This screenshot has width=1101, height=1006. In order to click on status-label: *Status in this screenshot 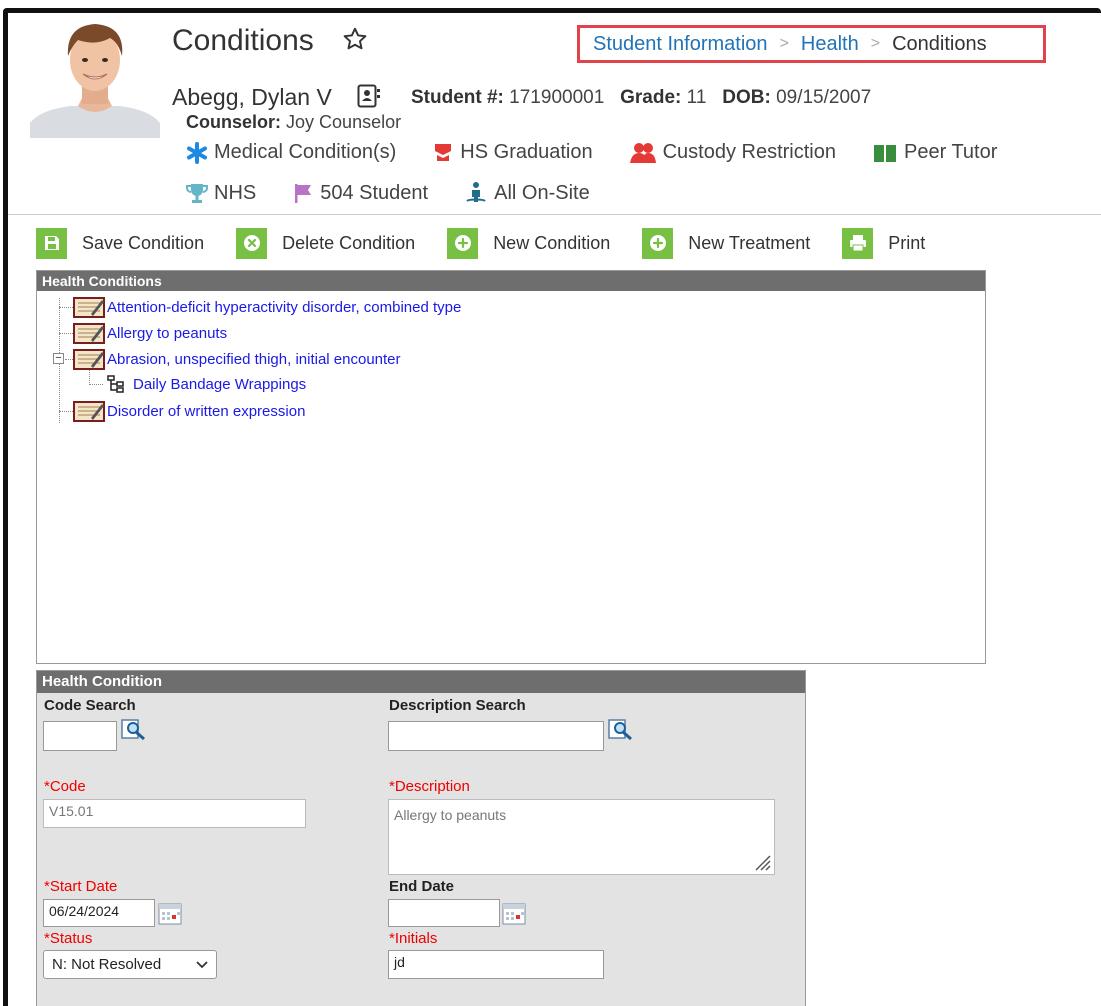, I will do `click(68, 938)`.